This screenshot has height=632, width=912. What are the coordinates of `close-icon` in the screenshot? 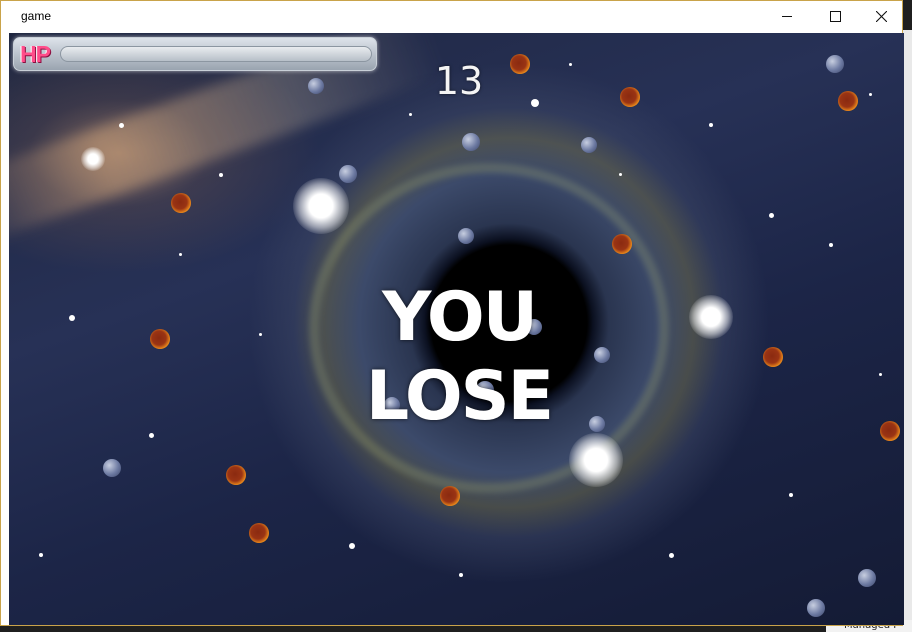 It's located at (881, 16).